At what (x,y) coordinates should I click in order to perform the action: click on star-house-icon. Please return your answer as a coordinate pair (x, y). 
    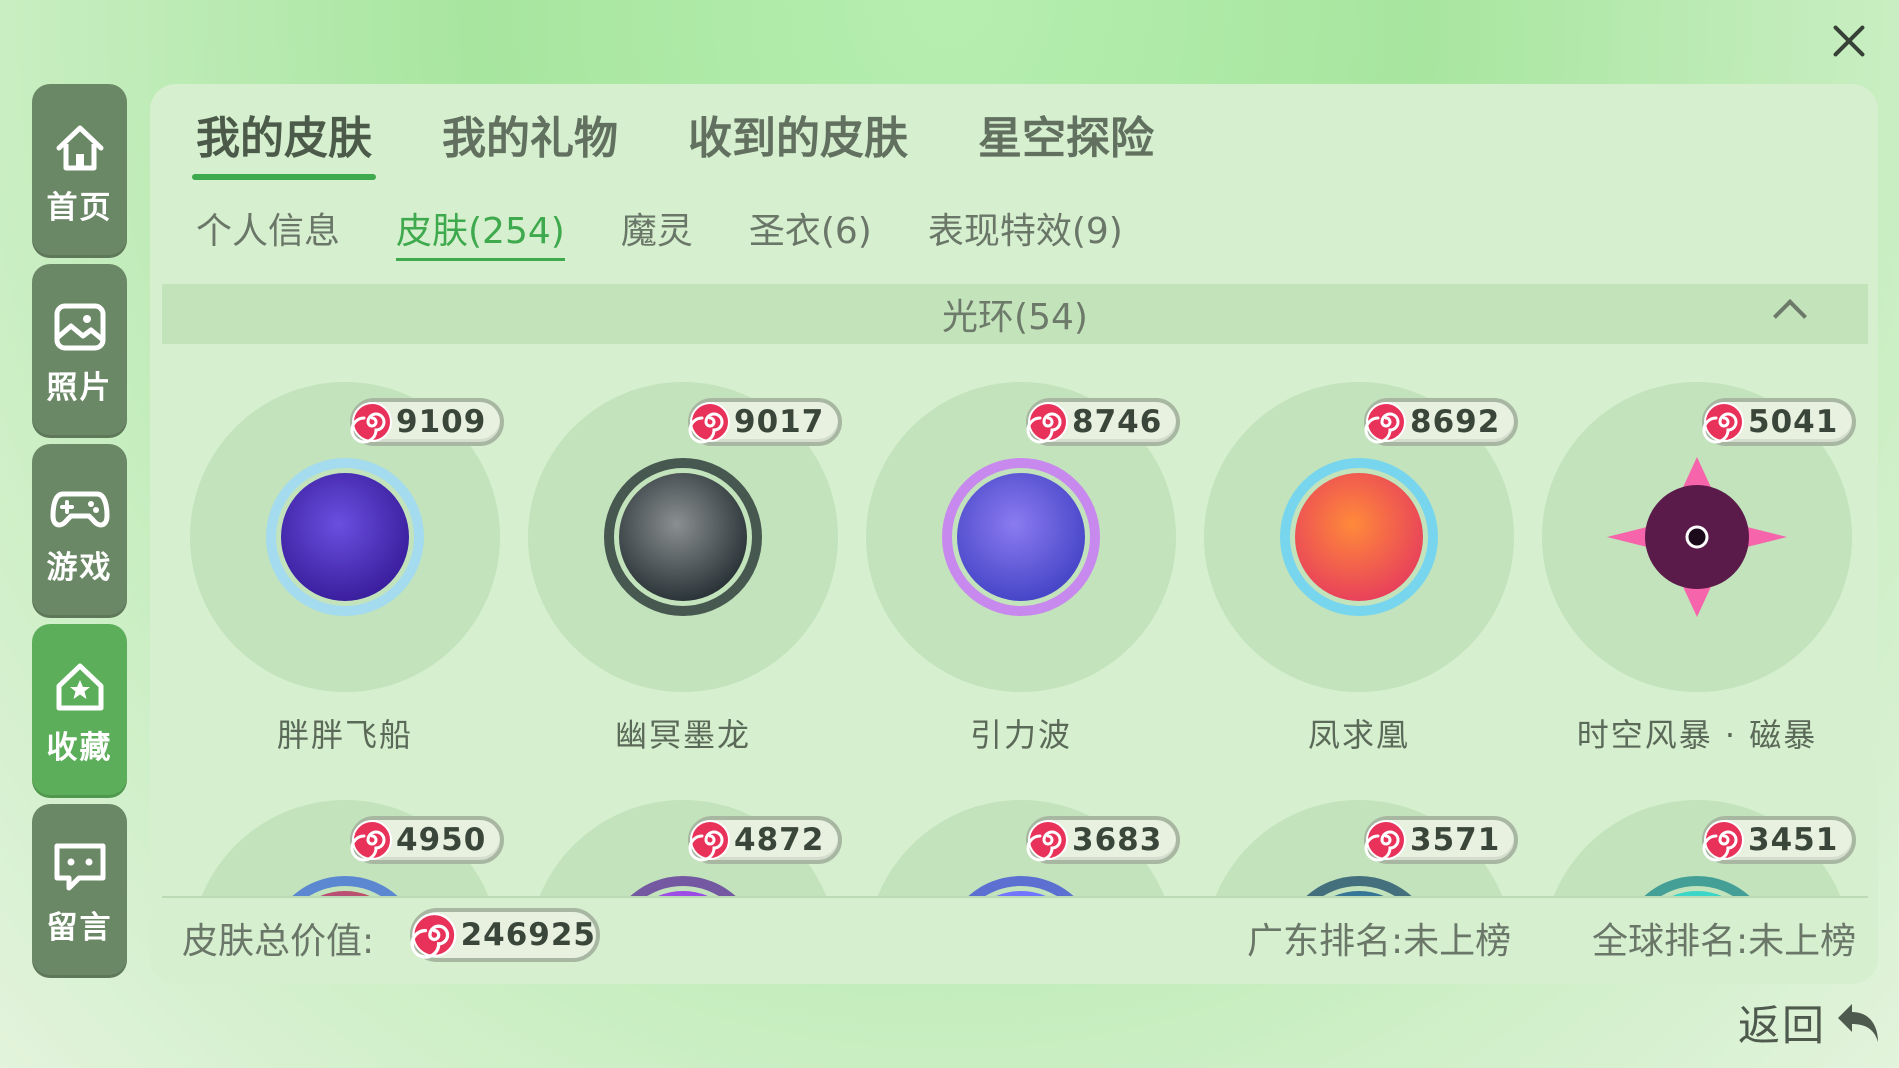
    Looking at the image, I should click on (79, 686).